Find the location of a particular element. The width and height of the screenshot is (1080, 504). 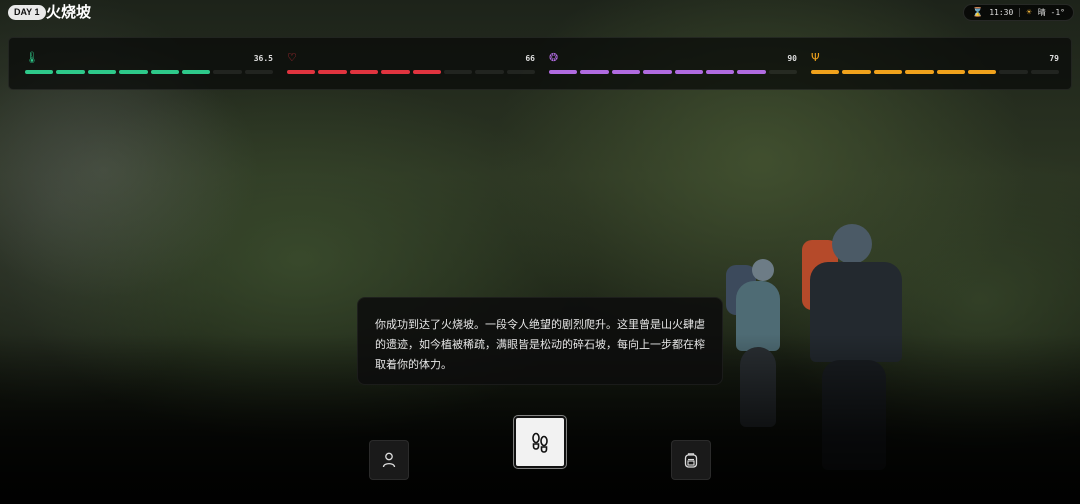

backpack-icon is located at coordinates (691, 460).